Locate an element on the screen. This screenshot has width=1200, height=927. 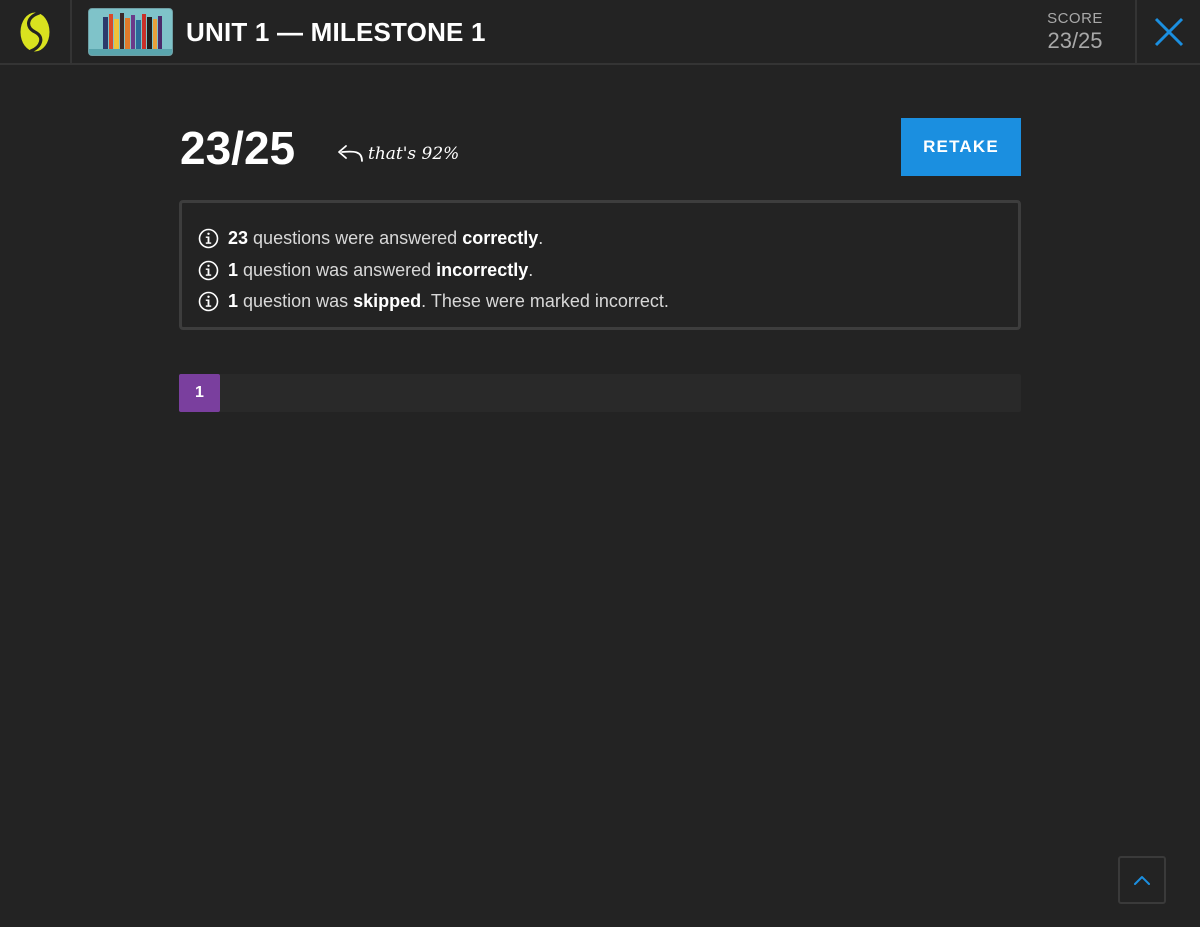
unit-thumbnail-image is located at coordinates (130, 32).